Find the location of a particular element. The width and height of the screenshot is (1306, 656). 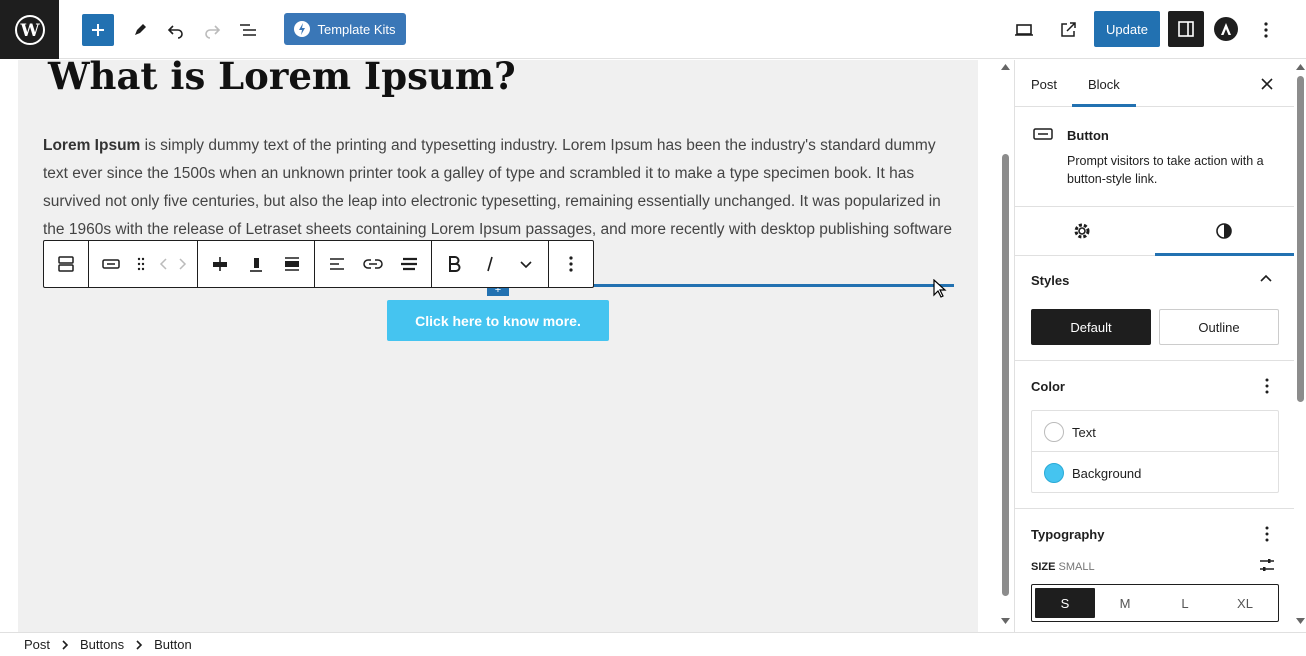

canvas-scroll-thumb is located at coordinates (1005, 375).